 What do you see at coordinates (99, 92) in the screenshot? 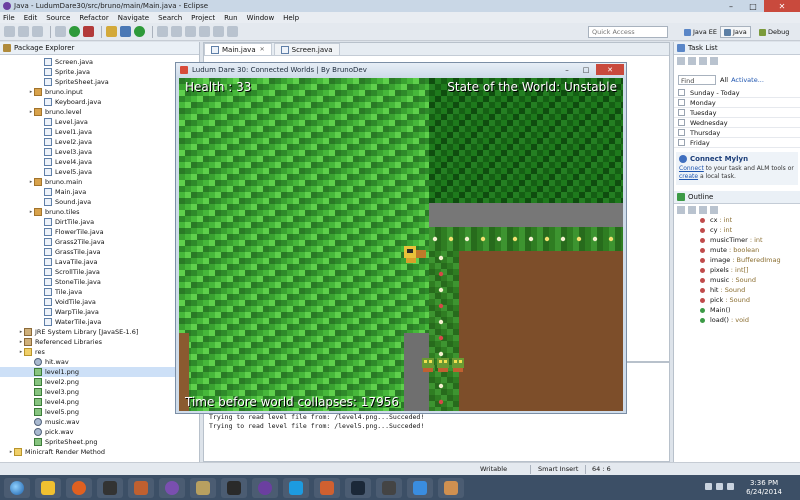
I see `tree-item: ▸ bruno.input` at bounding box center [99, 92].